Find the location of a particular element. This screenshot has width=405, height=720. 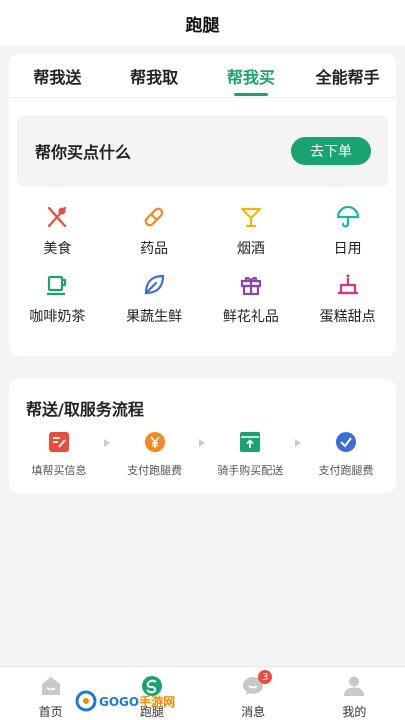

category-label: 咖啡奶茶 is located at coordinates (57, 317).